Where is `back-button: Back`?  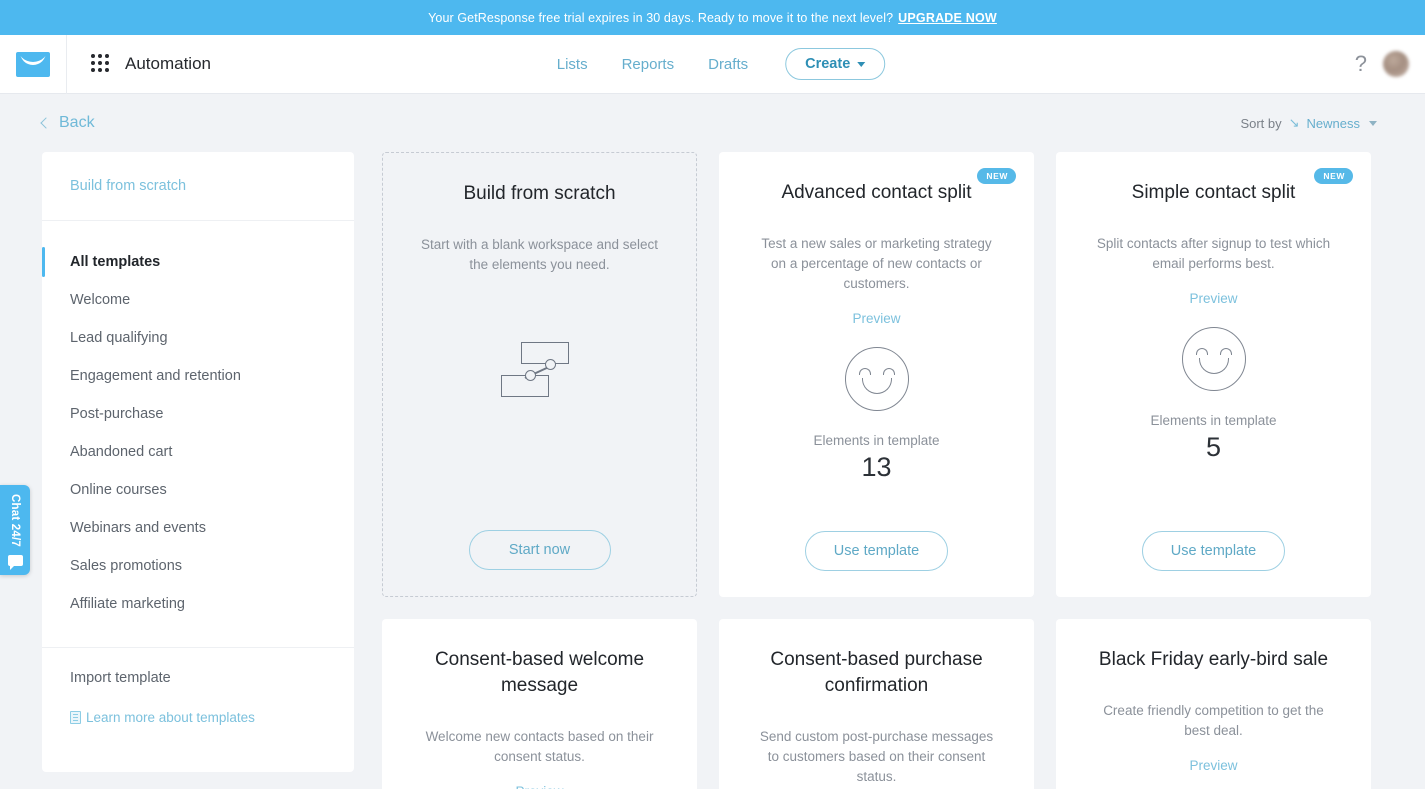
back-button: Back is located at coordinates (67, 123).